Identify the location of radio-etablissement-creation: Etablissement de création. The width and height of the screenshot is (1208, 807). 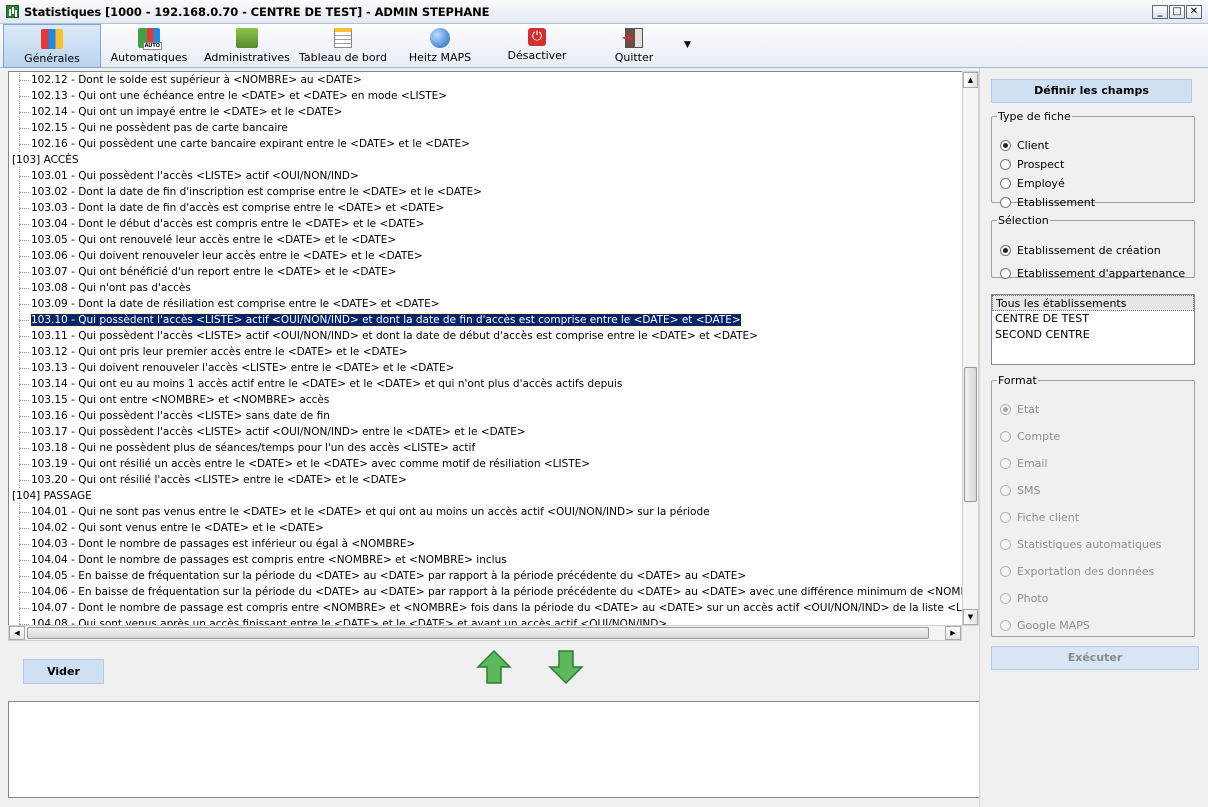
(1080, 251).